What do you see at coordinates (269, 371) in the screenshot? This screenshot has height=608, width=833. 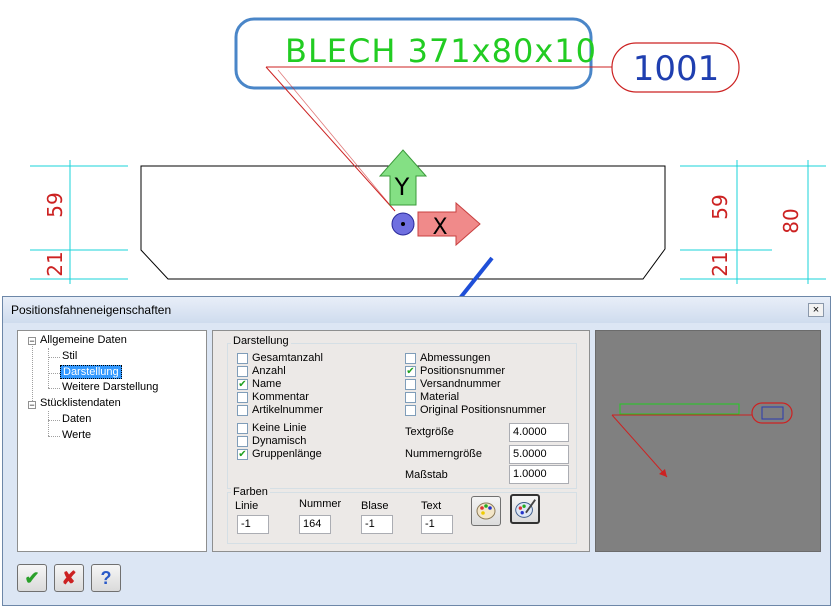 I see `checkbox-label: Anzahl` at bounding box center [269, 371].